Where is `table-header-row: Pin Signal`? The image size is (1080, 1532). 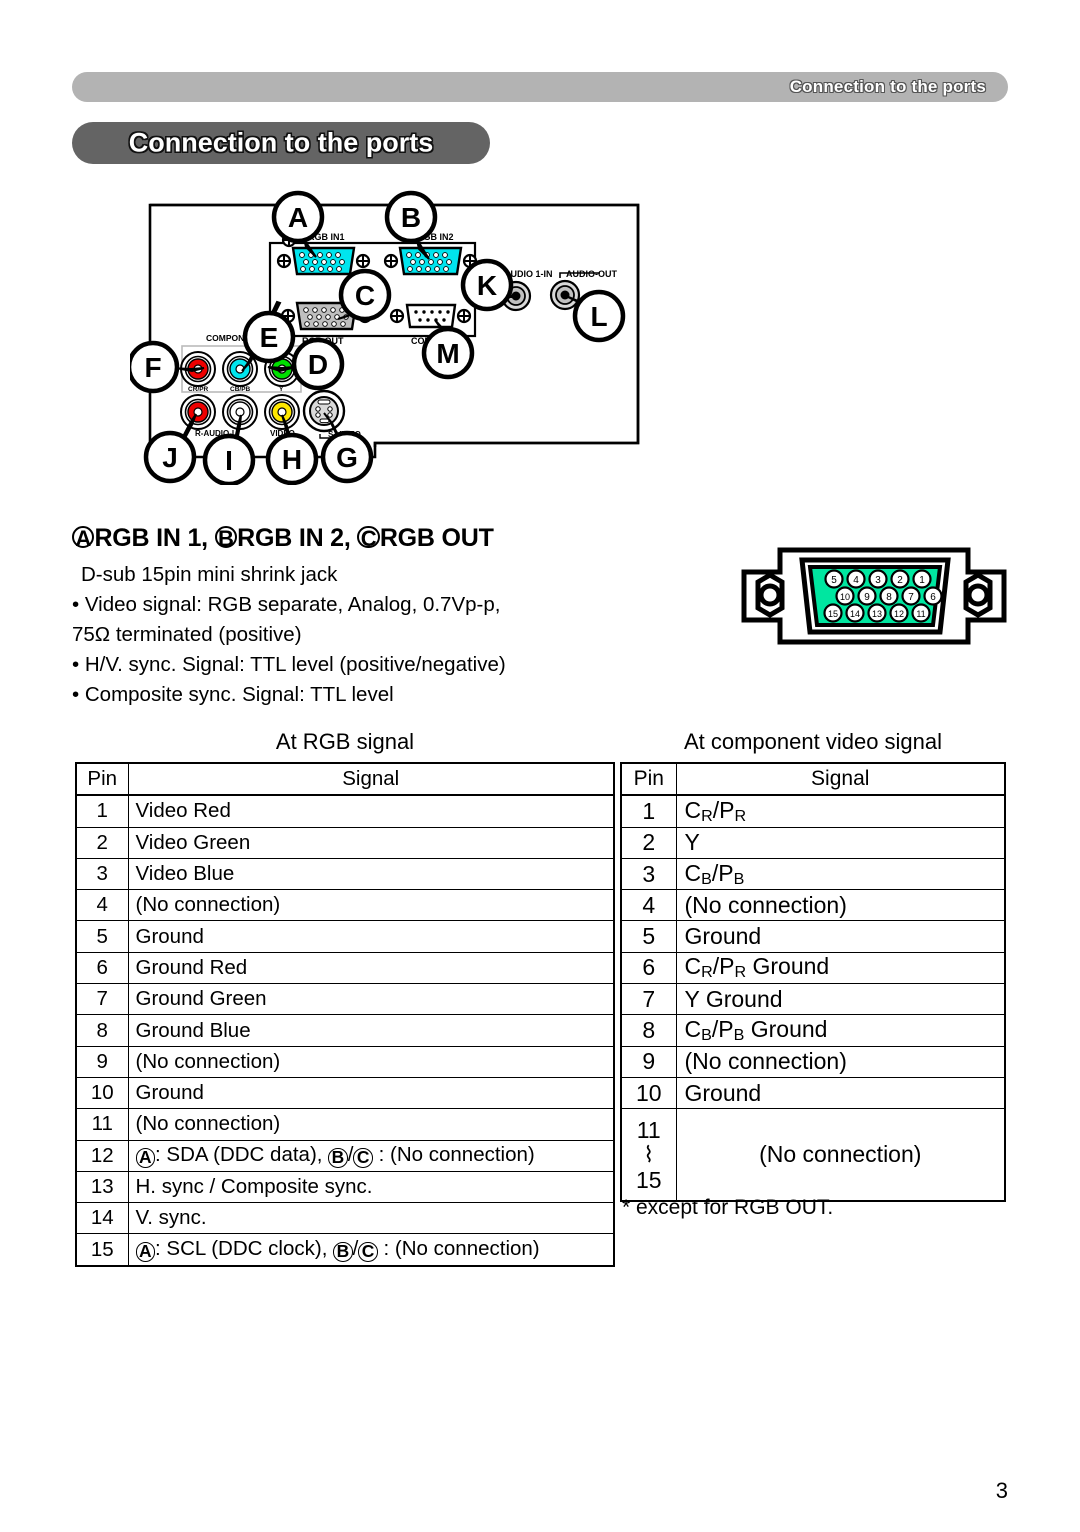 table-header-row: Pin Signal is located at coordinates (813, 779).